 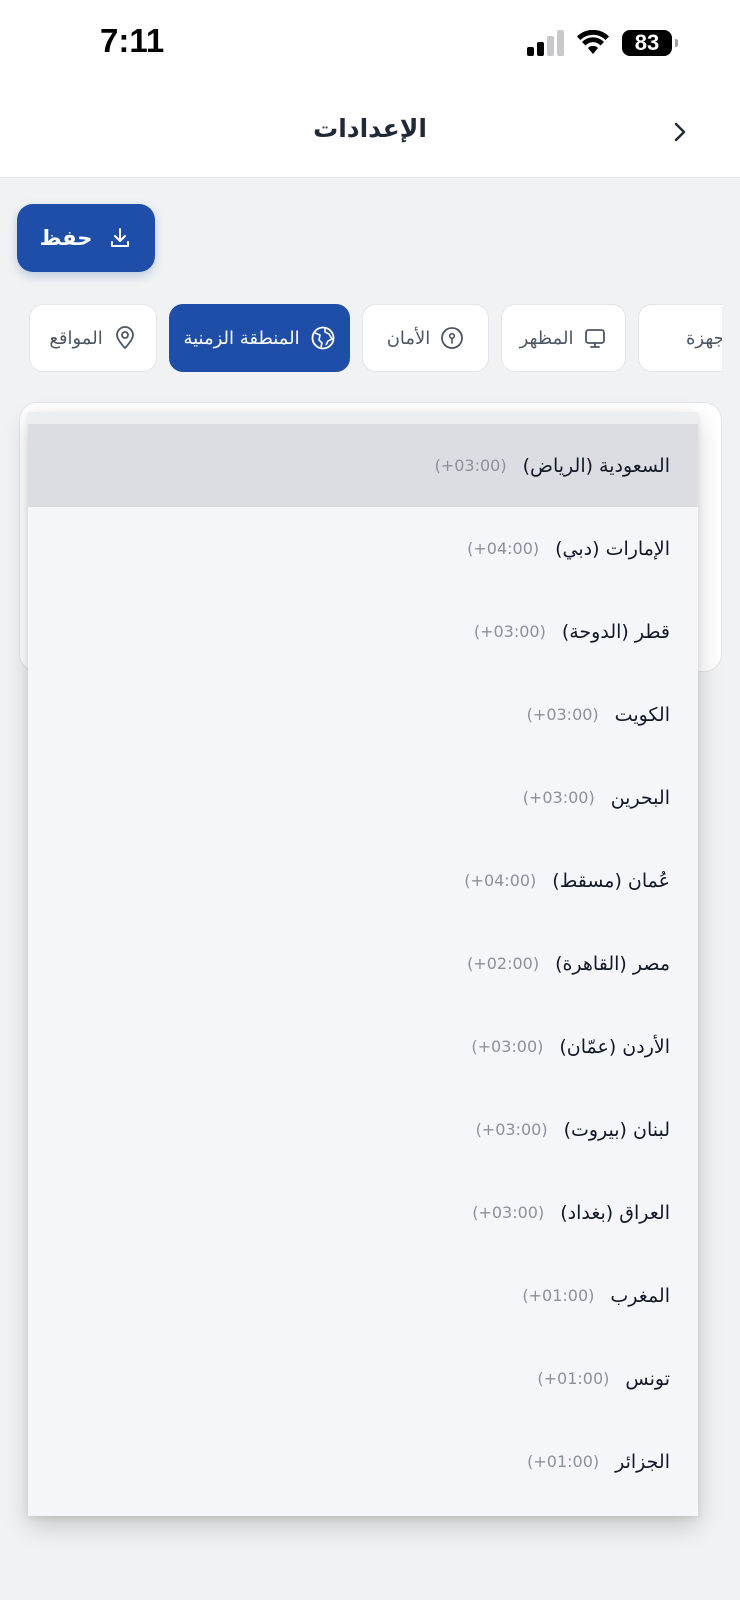 I want to click on save-button: حفظ, so click(x=86, y=238).